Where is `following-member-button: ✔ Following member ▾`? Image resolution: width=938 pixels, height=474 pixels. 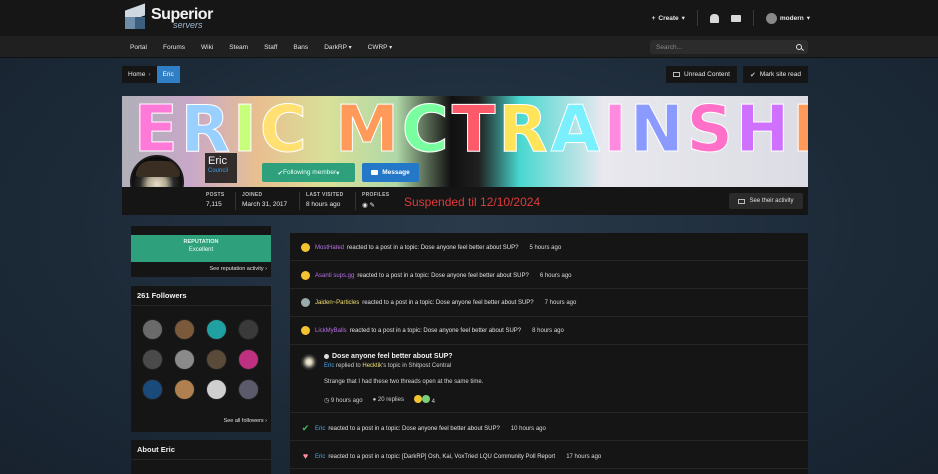
following-member-button: ✔ Following member ▾ is located at coordinates (308, 172).